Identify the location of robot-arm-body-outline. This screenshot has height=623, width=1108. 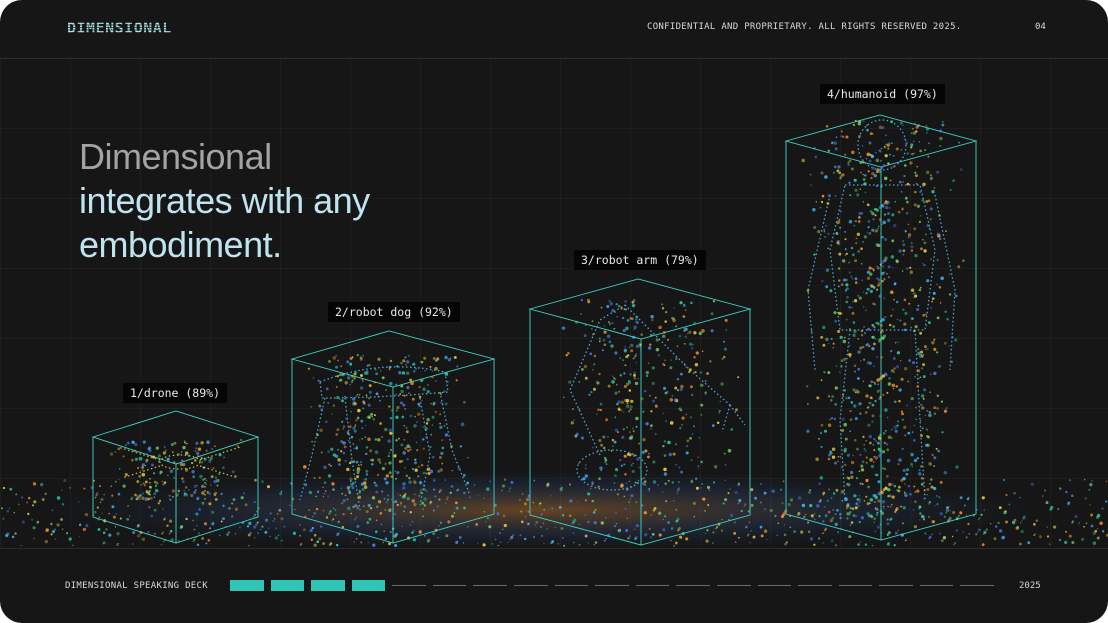
(657, 397).